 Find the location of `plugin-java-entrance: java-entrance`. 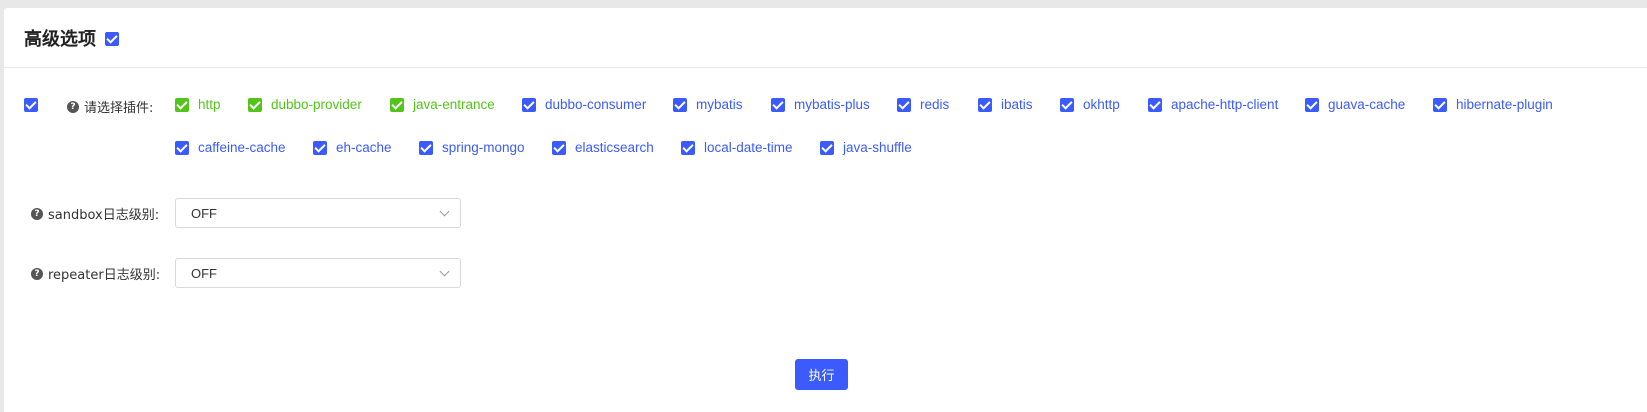

plugin-java-entrance: java-entrance is located at coordinates (442, 104).